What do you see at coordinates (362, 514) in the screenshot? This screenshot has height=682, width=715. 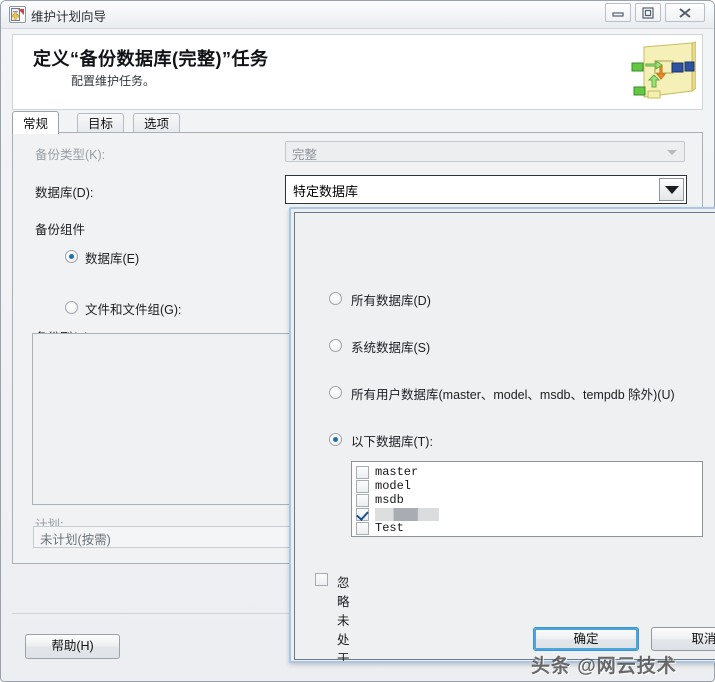 I see `checkbox-redacted-database` at bounding box center [362, 514].